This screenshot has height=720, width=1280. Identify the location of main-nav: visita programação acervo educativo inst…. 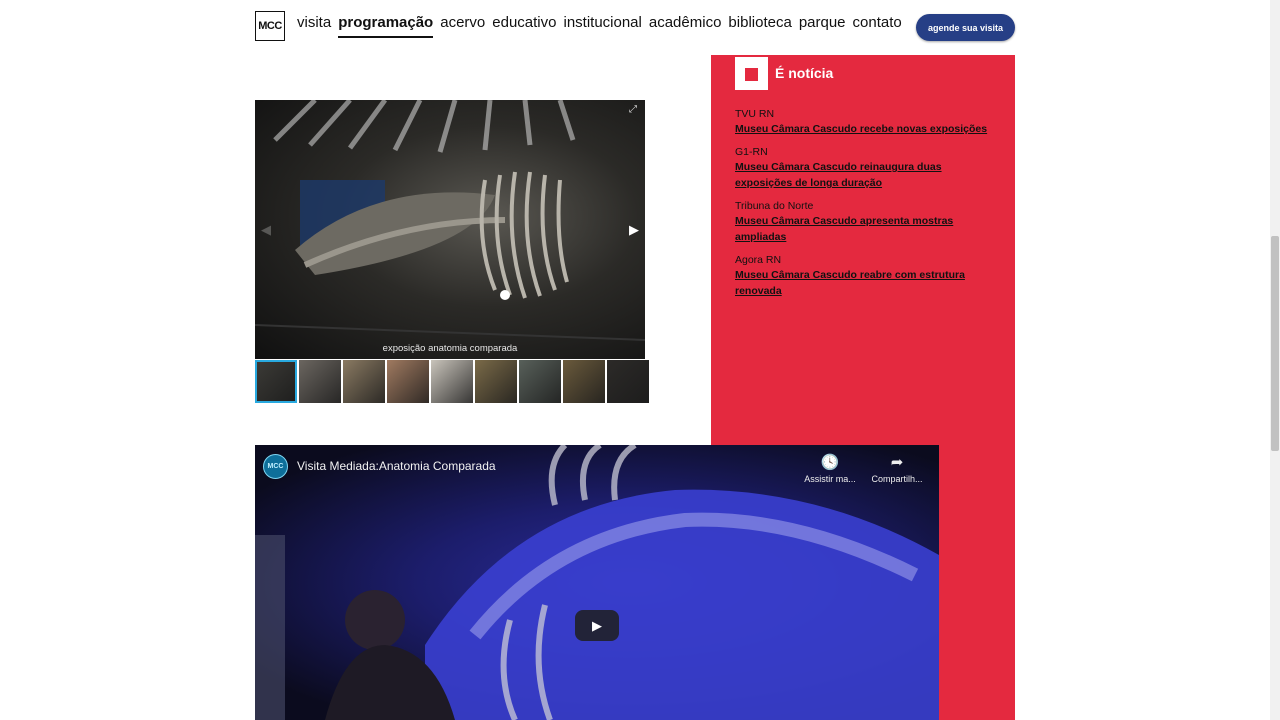
(599, 26).